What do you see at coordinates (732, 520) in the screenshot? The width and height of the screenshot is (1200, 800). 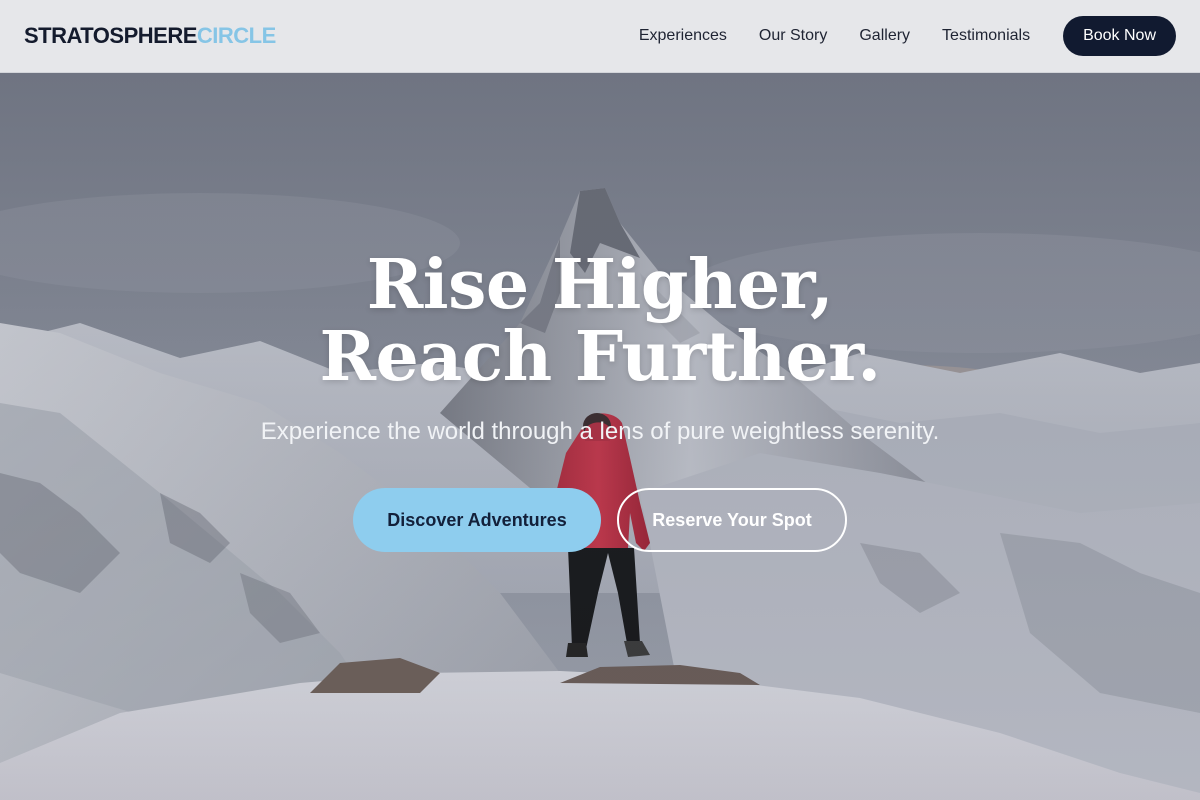 I see `reserve-spot-button: Reserve Your Spot` at bounding box center [732, 520].